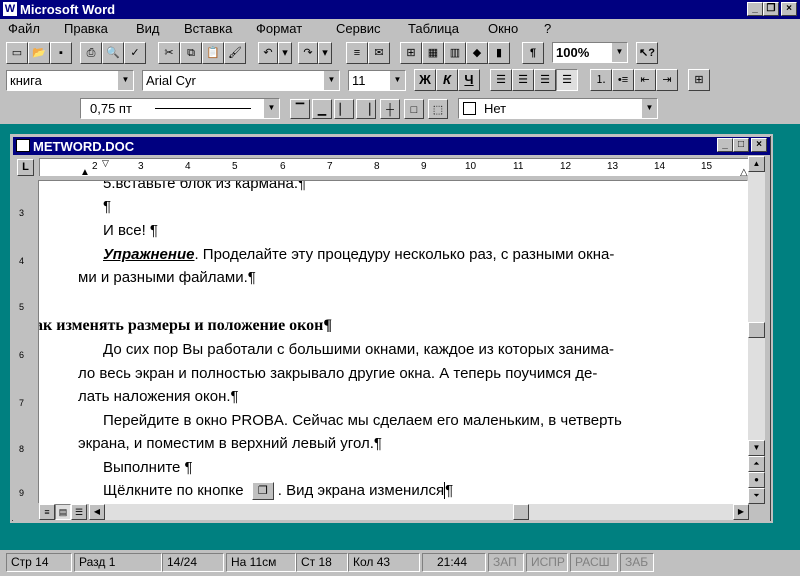  I want to click on new-document-icon: ▭, so click(17, 53).